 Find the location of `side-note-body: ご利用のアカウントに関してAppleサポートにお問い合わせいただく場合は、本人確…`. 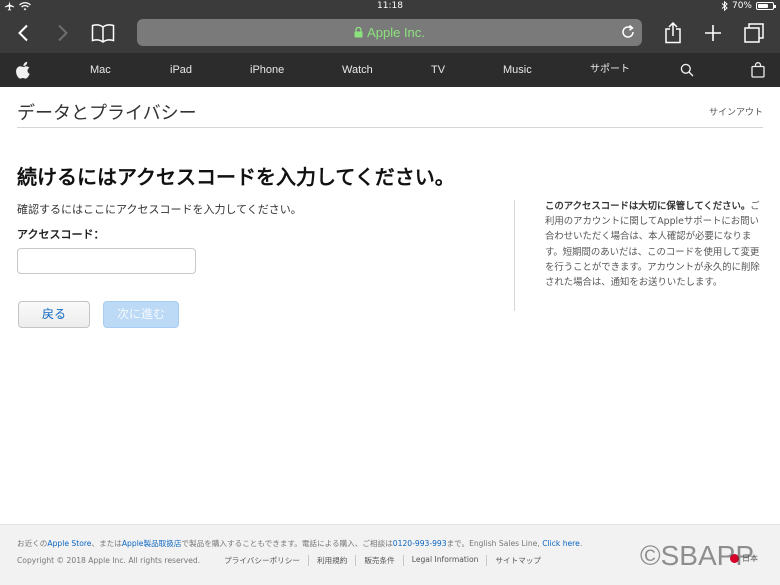

side-note-body: ご利用のアカウントに関してAppleサポートにお問い合わせいただく場合は、本人確… is located at coordinates (652, 245).